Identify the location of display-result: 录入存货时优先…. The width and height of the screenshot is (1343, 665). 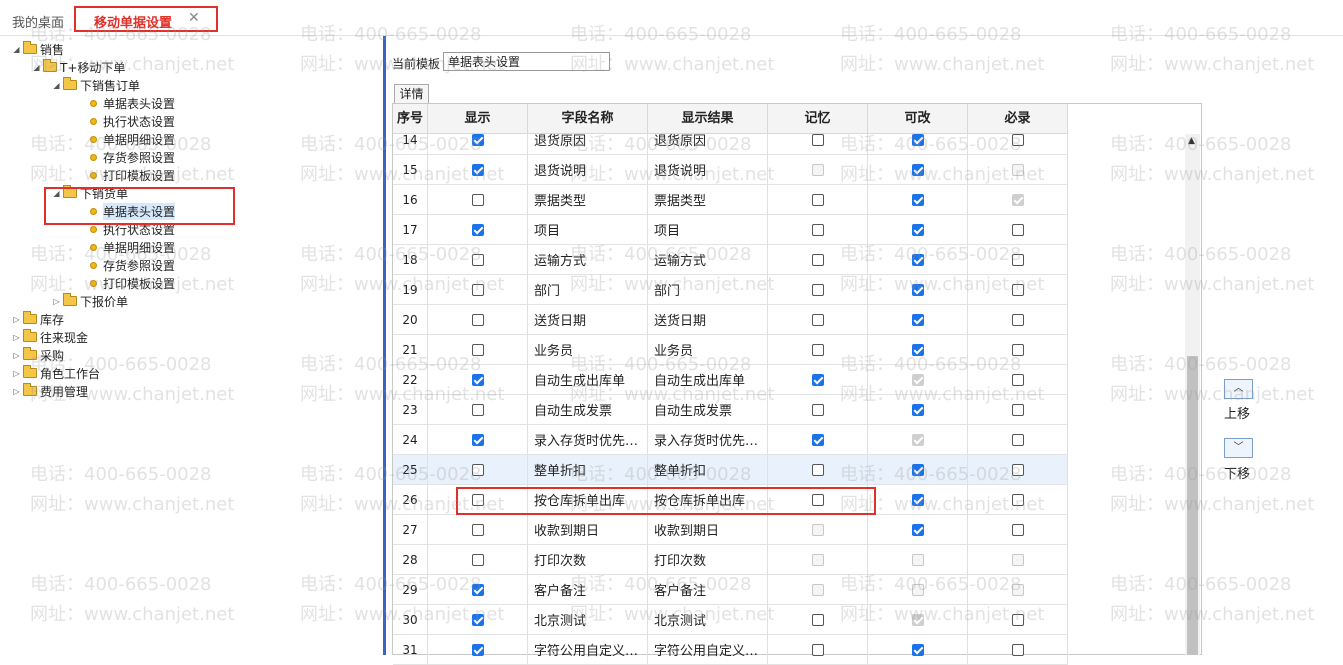
(708, 439).